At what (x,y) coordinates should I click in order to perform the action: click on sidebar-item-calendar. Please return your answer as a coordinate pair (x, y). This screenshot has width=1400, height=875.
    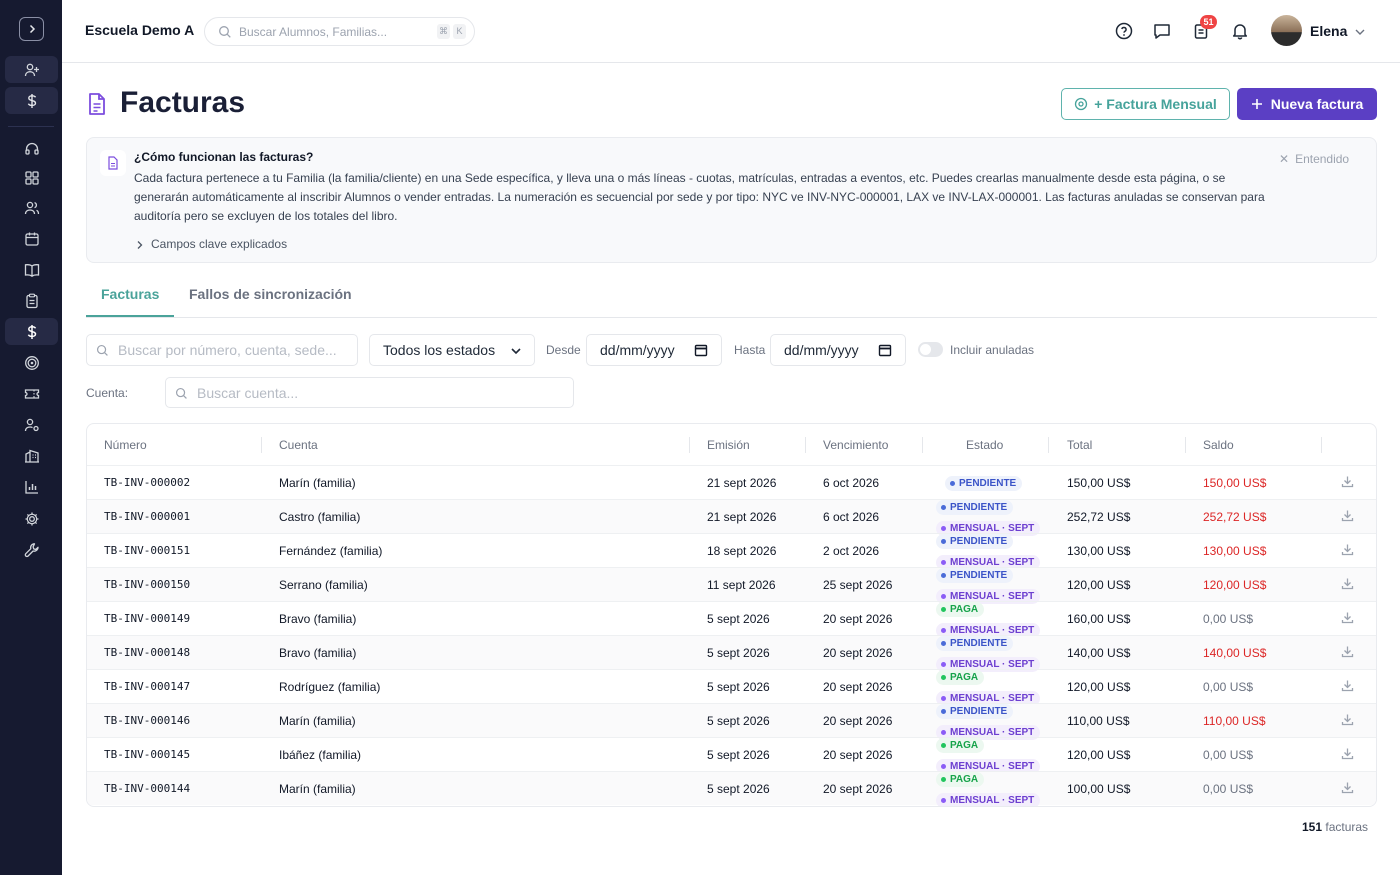
    Looking at the image, I should click on (31, 238).